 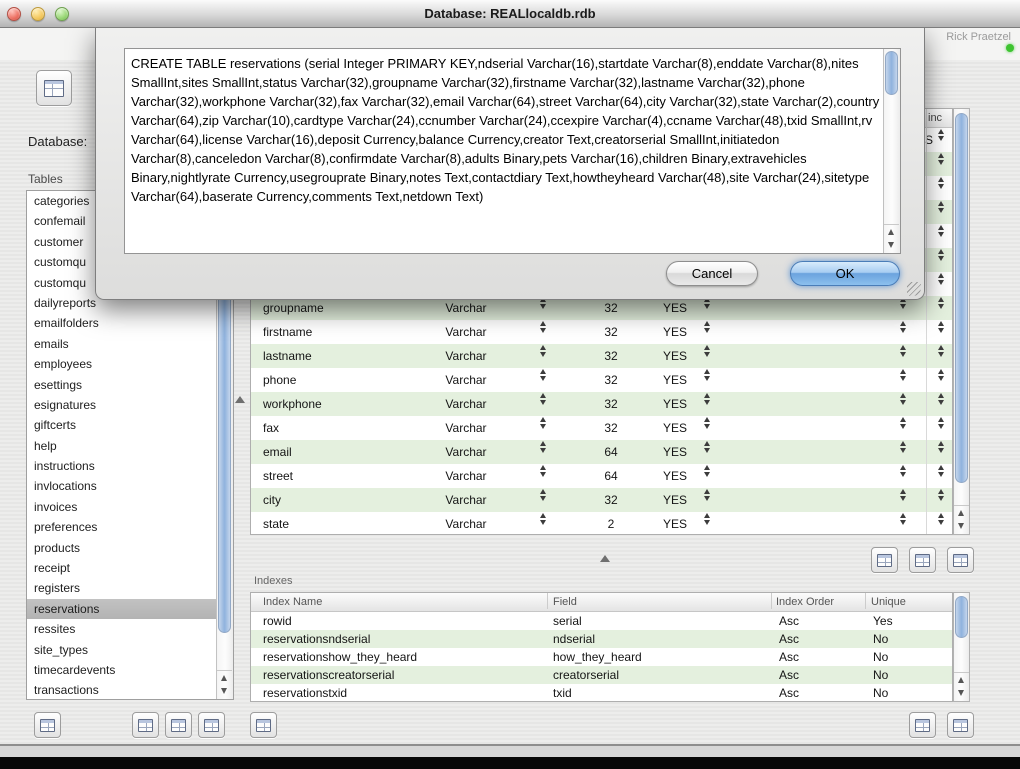 I want to click on sidebar-item-ressites: ressites, so click(x=122, y=629).